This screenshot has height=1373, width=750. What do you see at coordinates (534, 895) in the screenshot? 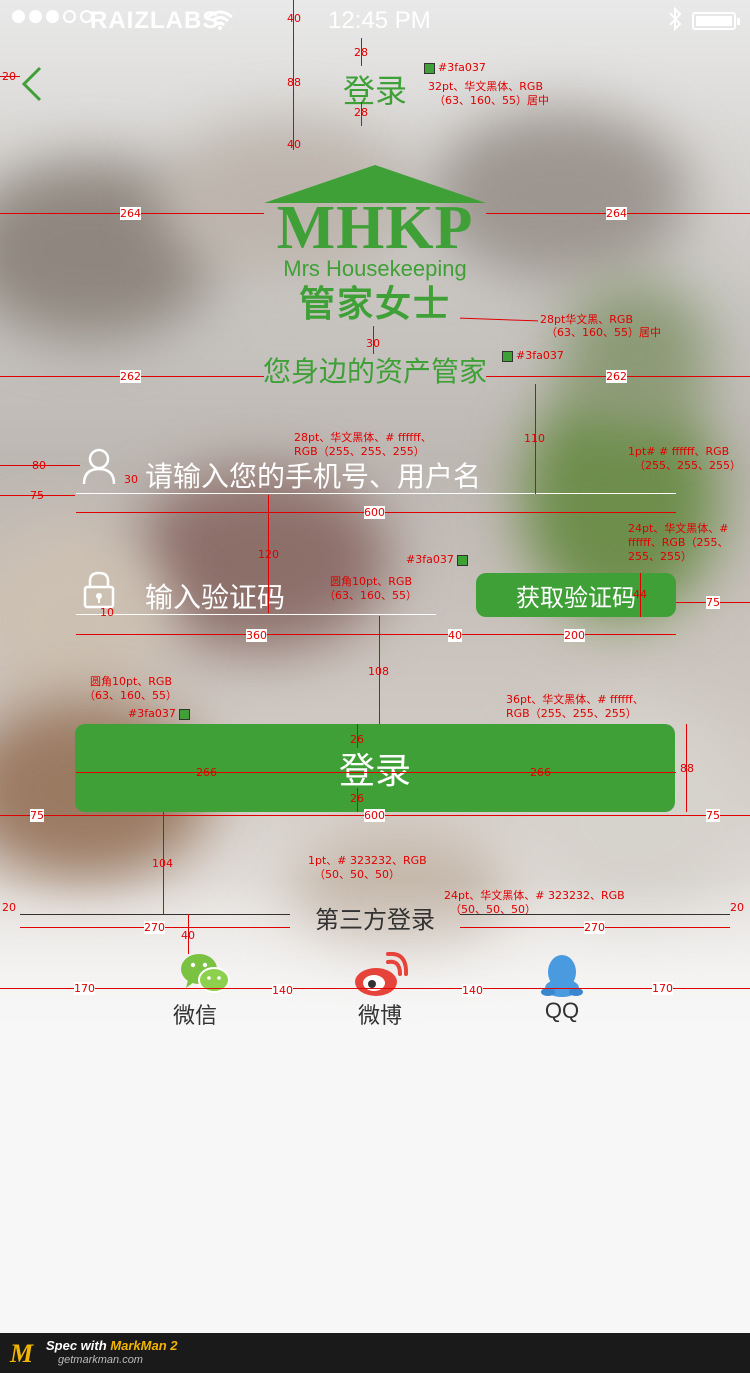
I see `annotation-text: 24pt、华文黑体、# 323232、RGB` at bounding box center [534, 895].